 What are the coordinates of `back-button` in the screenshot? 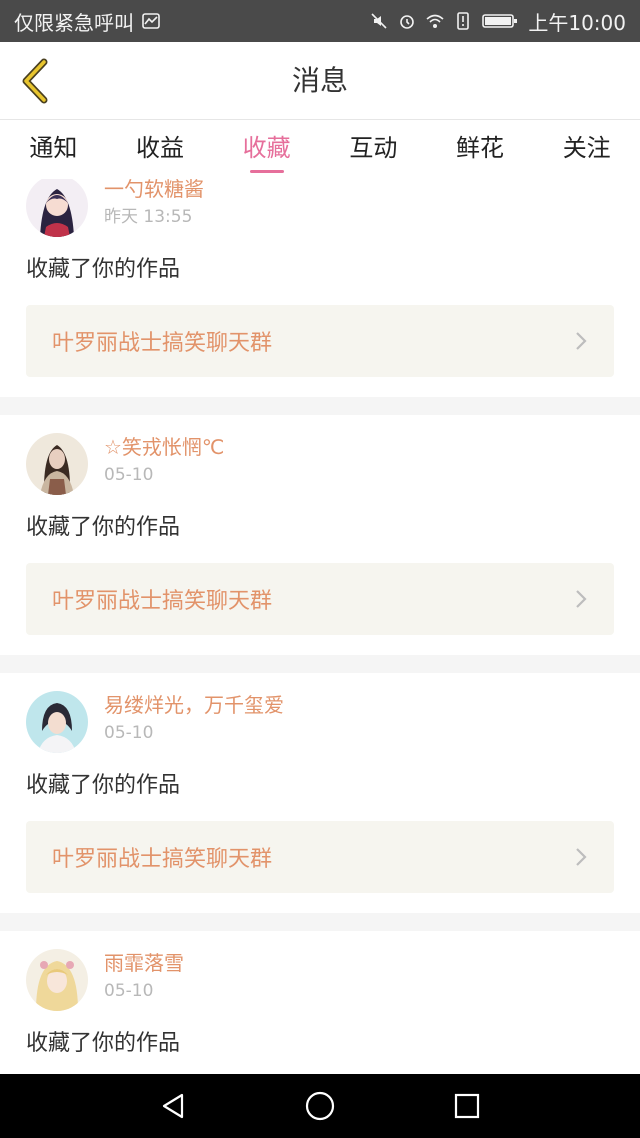 It's located at (35, 81).